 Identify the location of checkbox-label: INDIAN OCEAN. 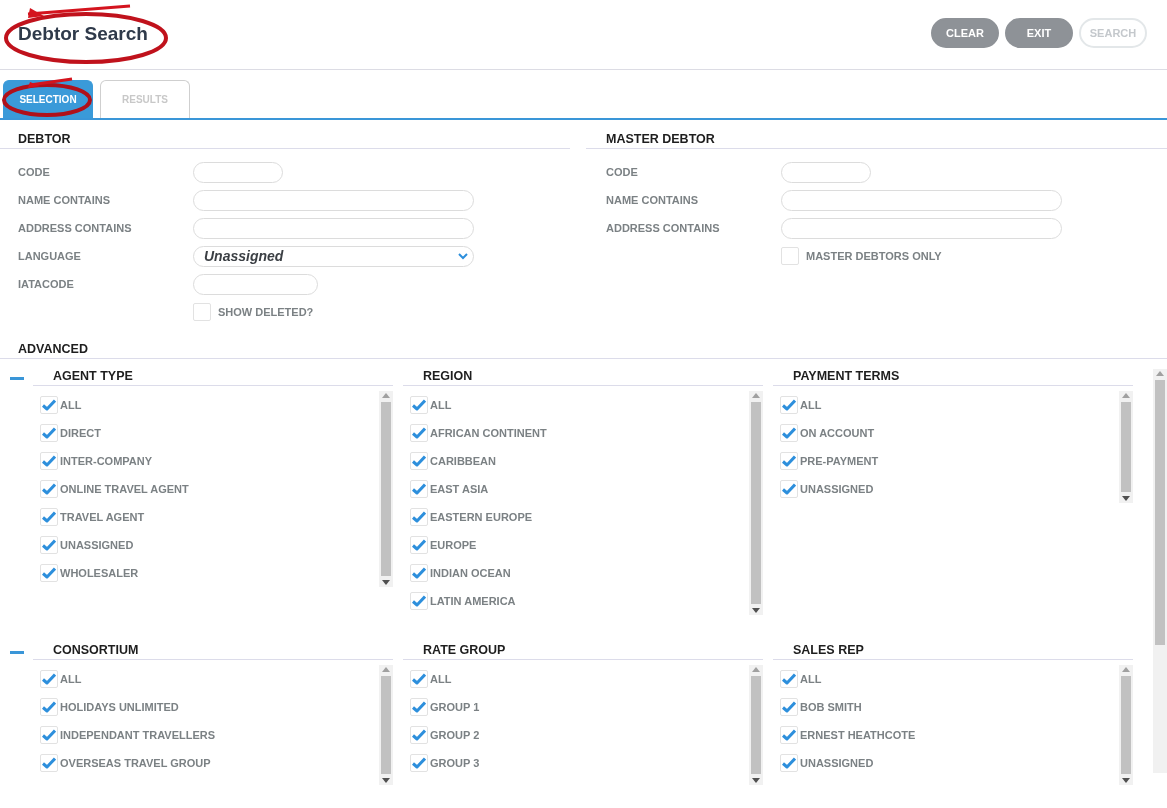
(470, 573).